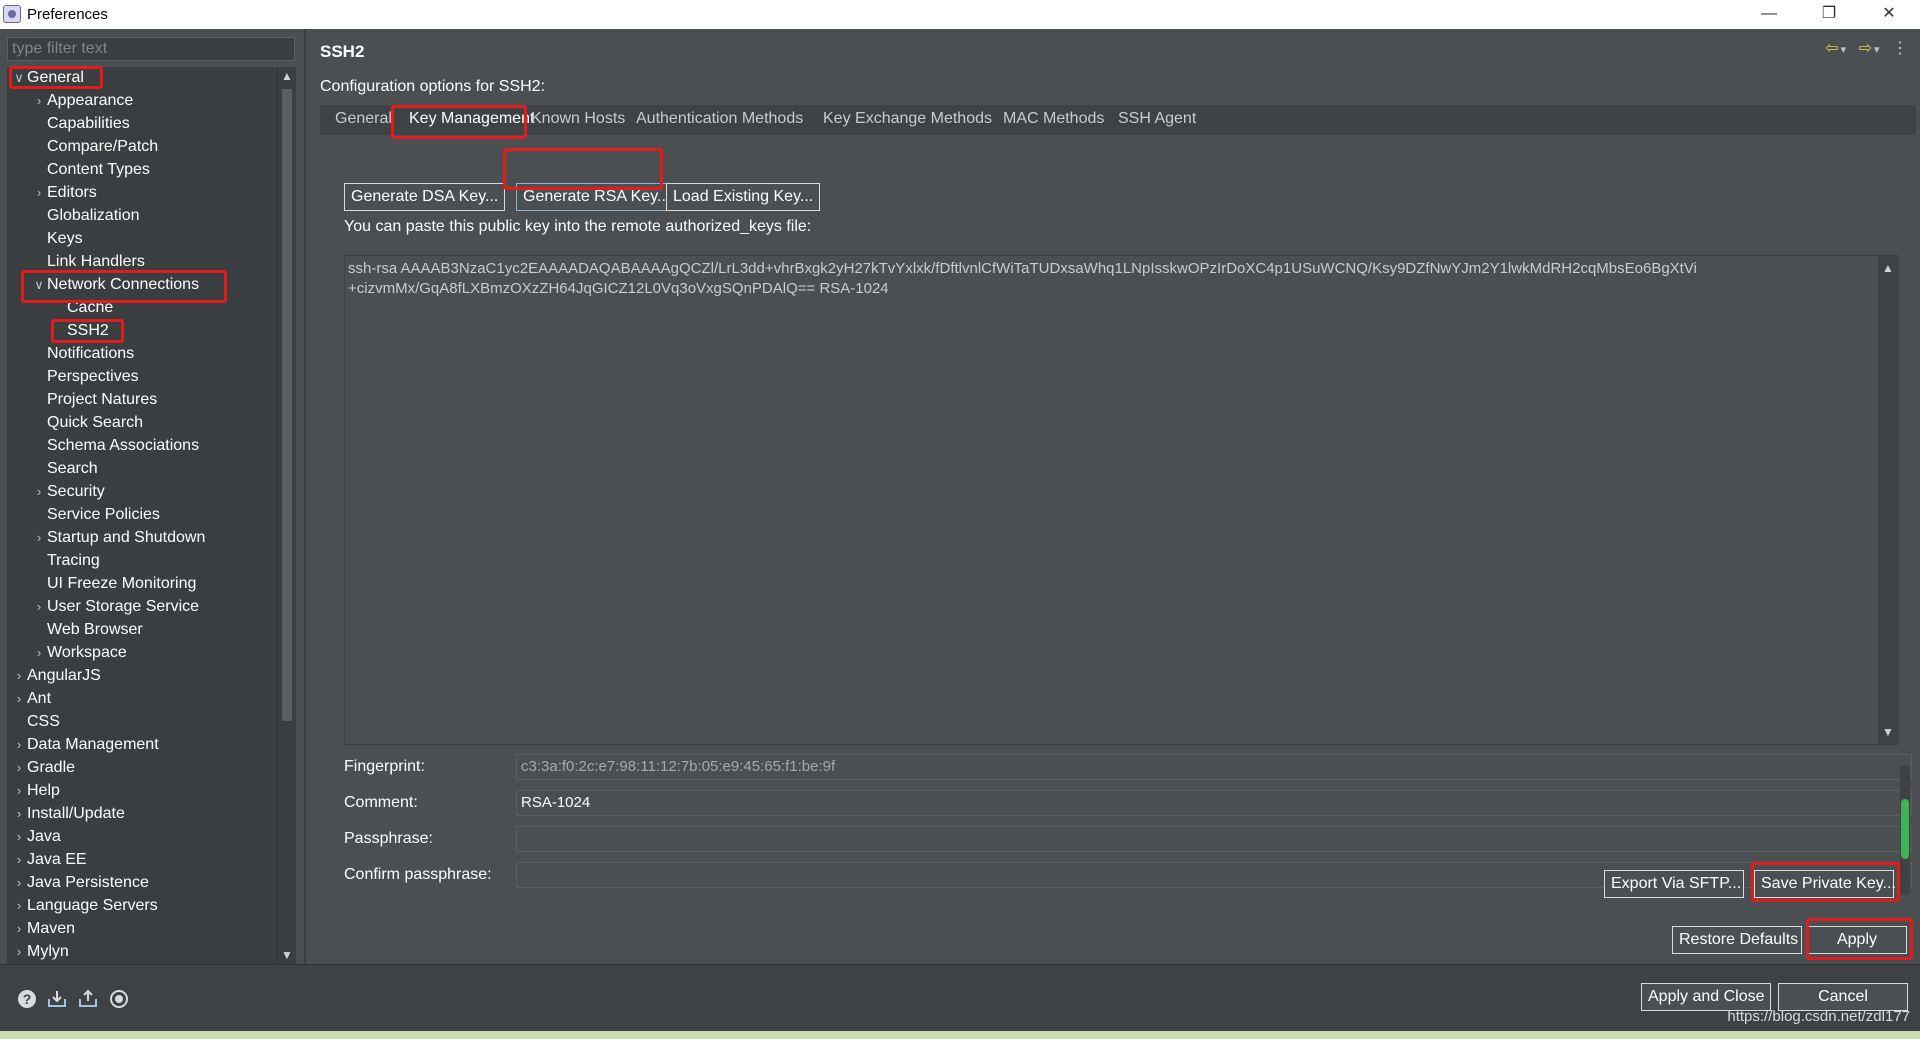  What do you see at coordinates (1706, 997) in the screenshot?
I see `apply-and-close-button: Apply and Close` at bounding box center [1706, 997].